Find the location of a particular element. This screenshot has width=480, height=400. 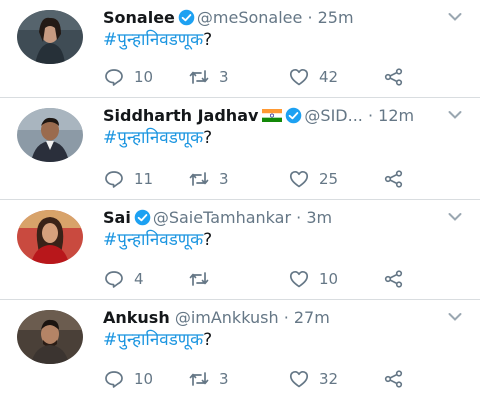

retweet-button is located at coordinates (204, 279).